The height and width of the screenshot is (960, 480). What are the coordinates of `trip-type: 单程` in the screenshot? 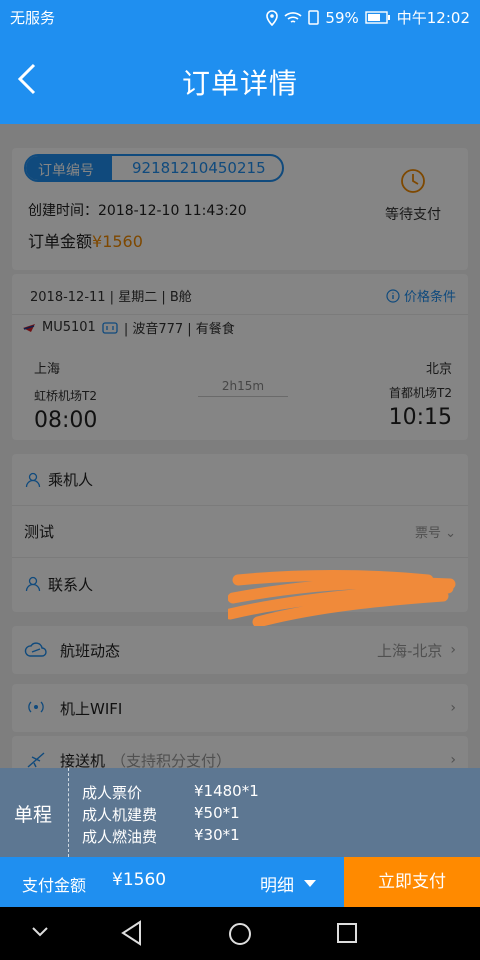 It's located at (33, 815).